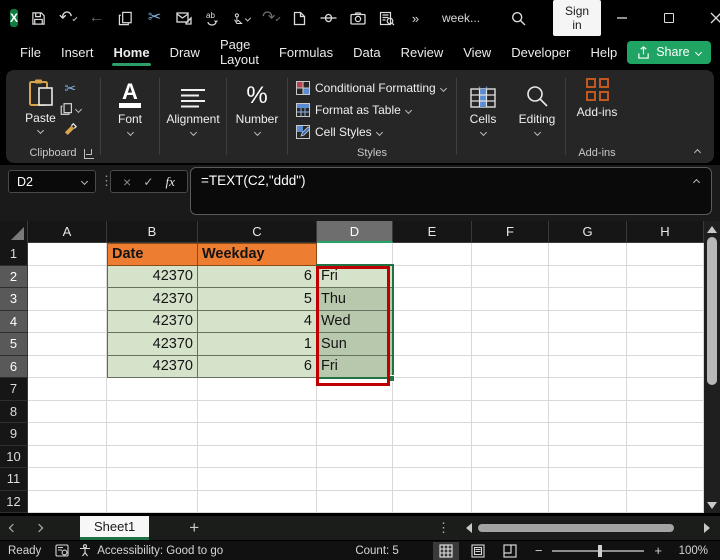  Describe the element at coordinates (451, 191) in the screenshot. I see `formula-input: =TEXT(C2,"ddd")` at that location.